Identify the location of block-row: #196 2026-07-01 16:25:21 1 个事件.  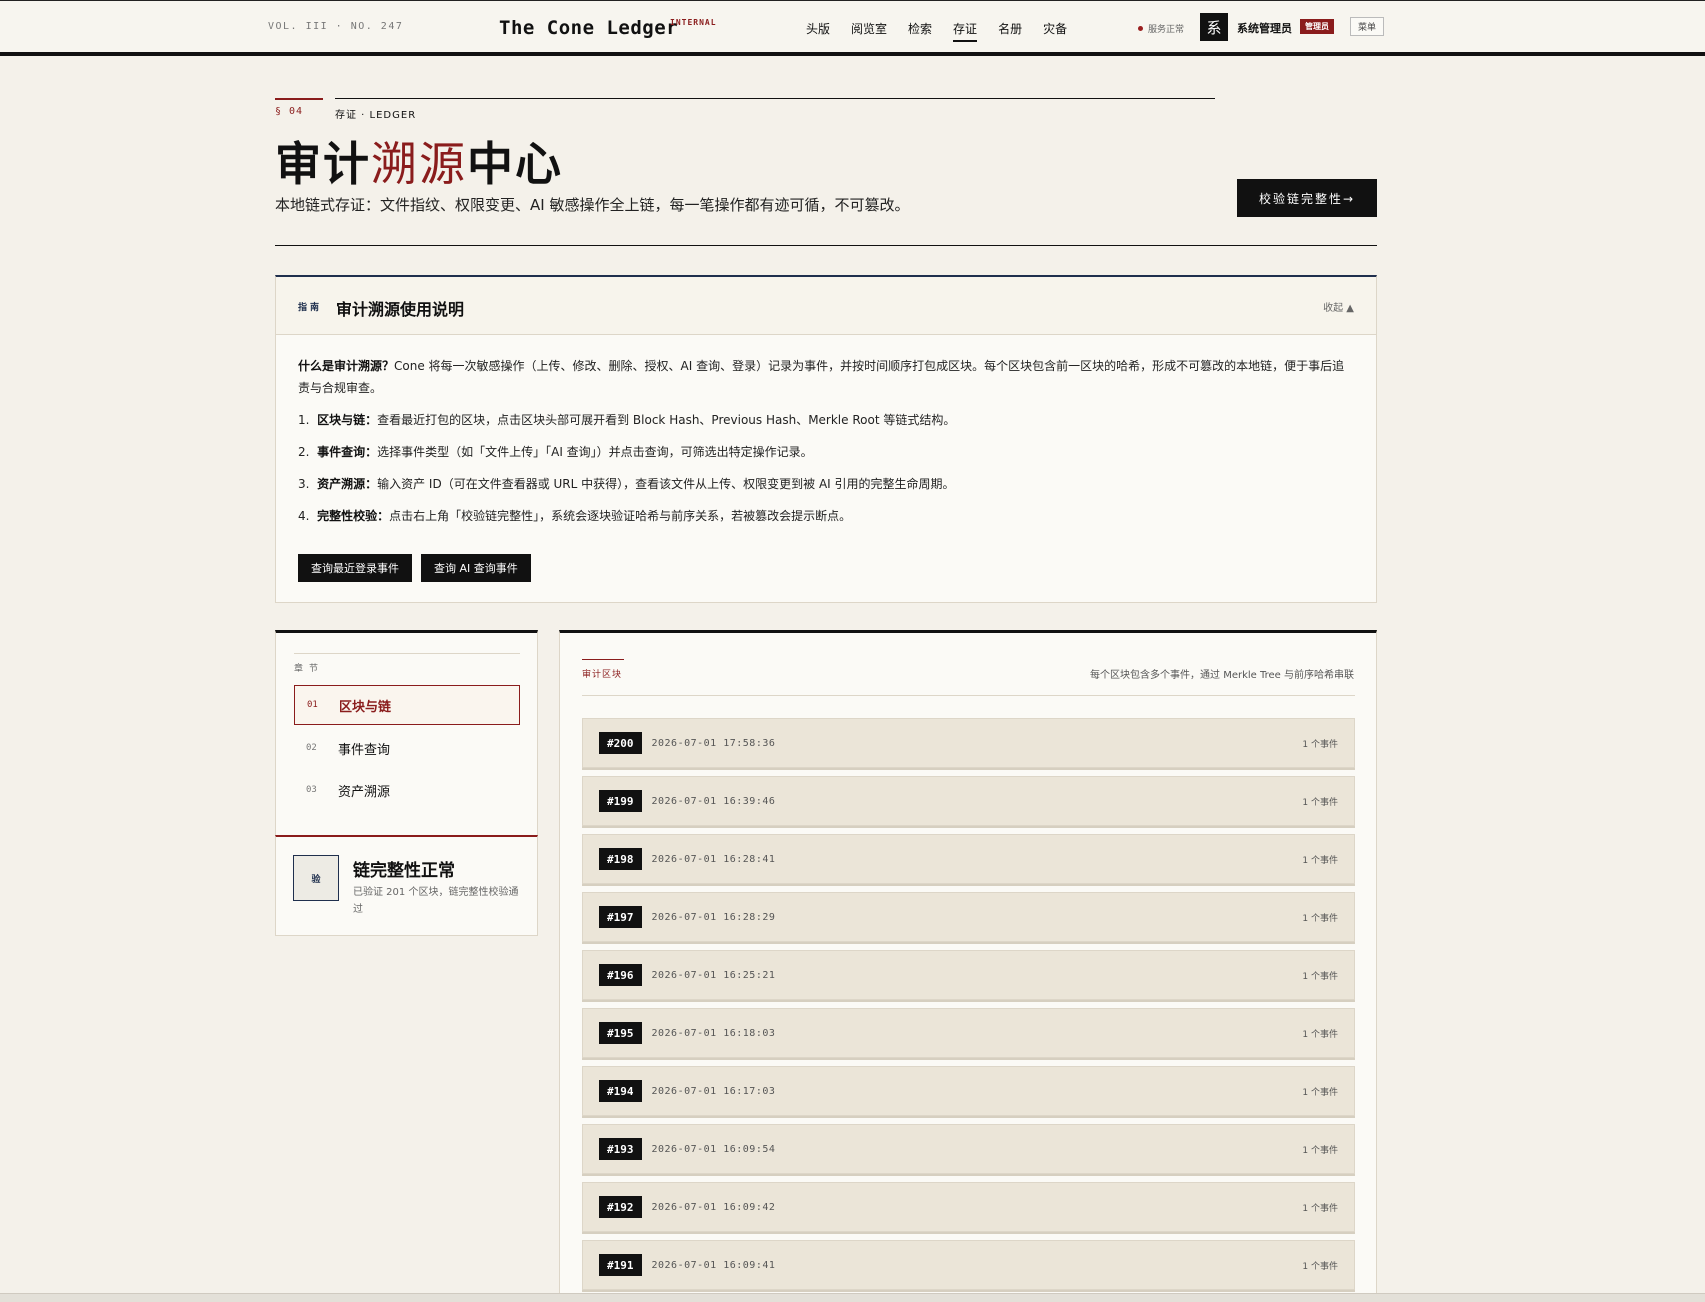
(968, 975).